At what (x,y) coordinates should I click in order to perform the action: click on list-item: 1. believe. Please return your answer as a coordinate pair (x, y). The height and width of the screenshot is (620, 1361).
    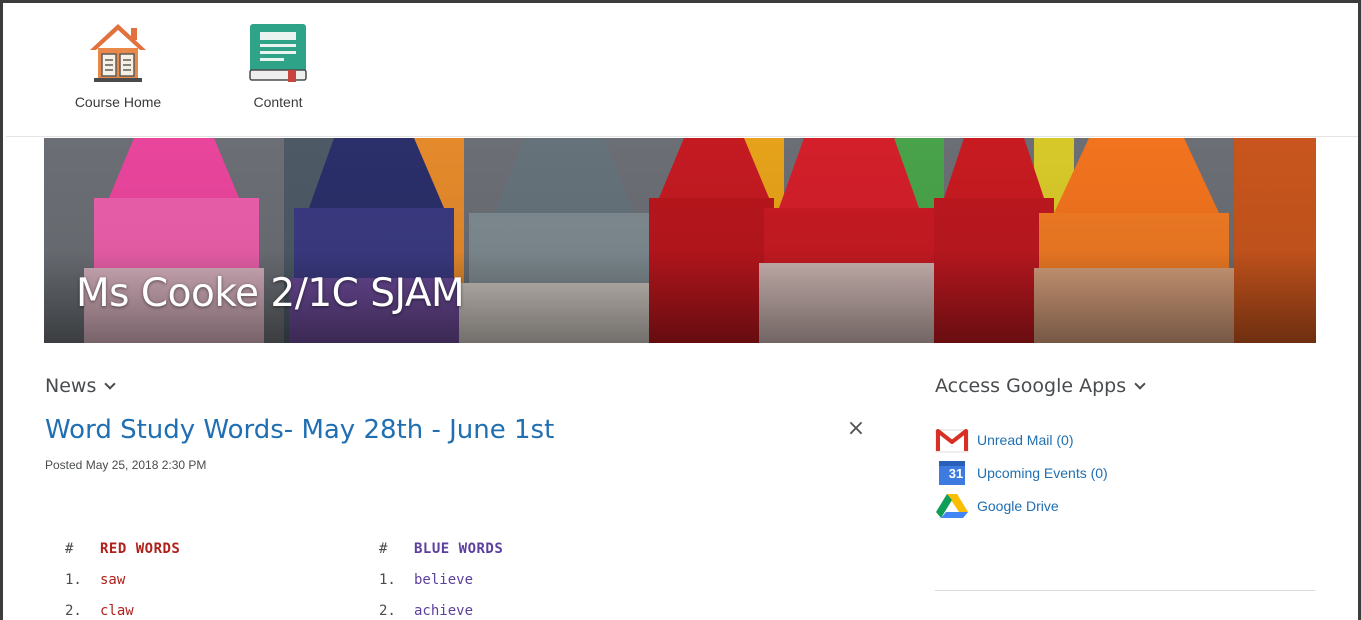
    Looking at the image, I should click on (441, 587).